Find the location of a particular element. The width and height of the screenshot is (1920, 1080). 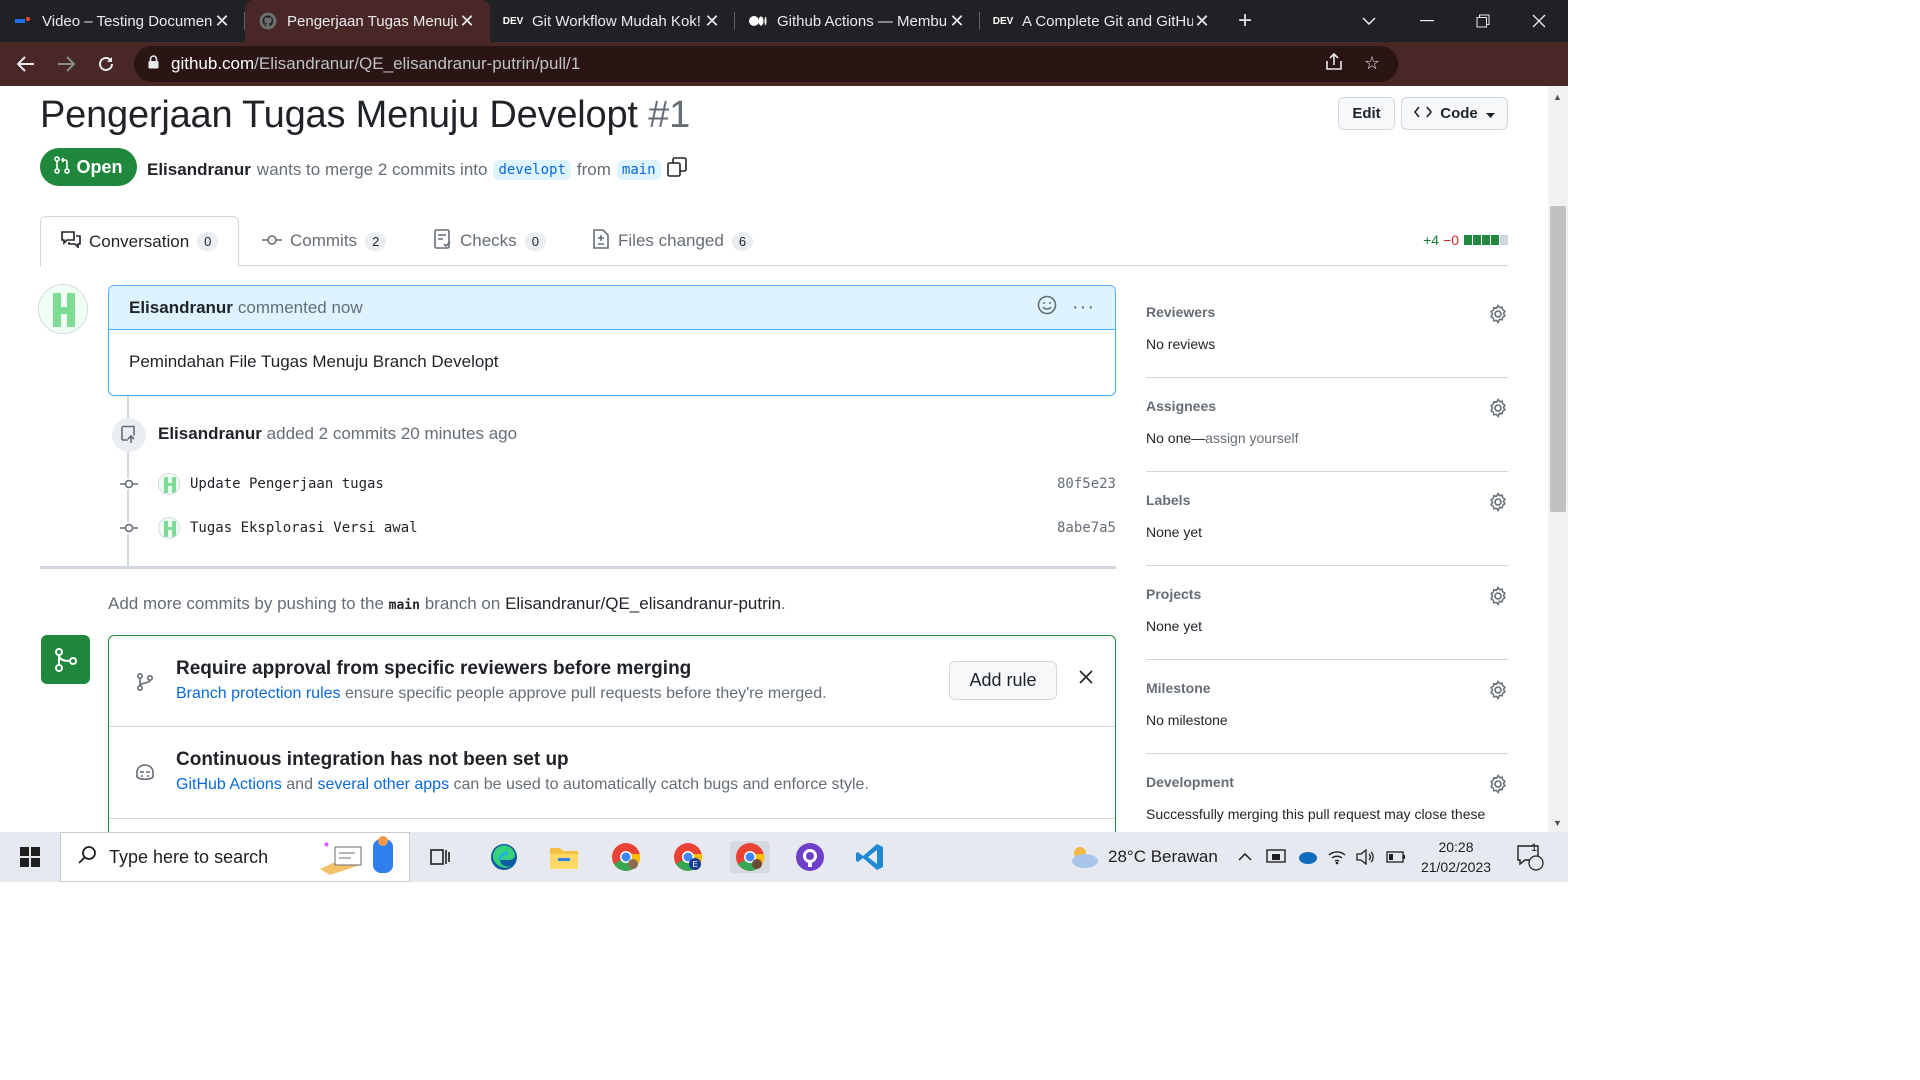

add-rule-button: Add rule is located at coordinates (1003, 680).